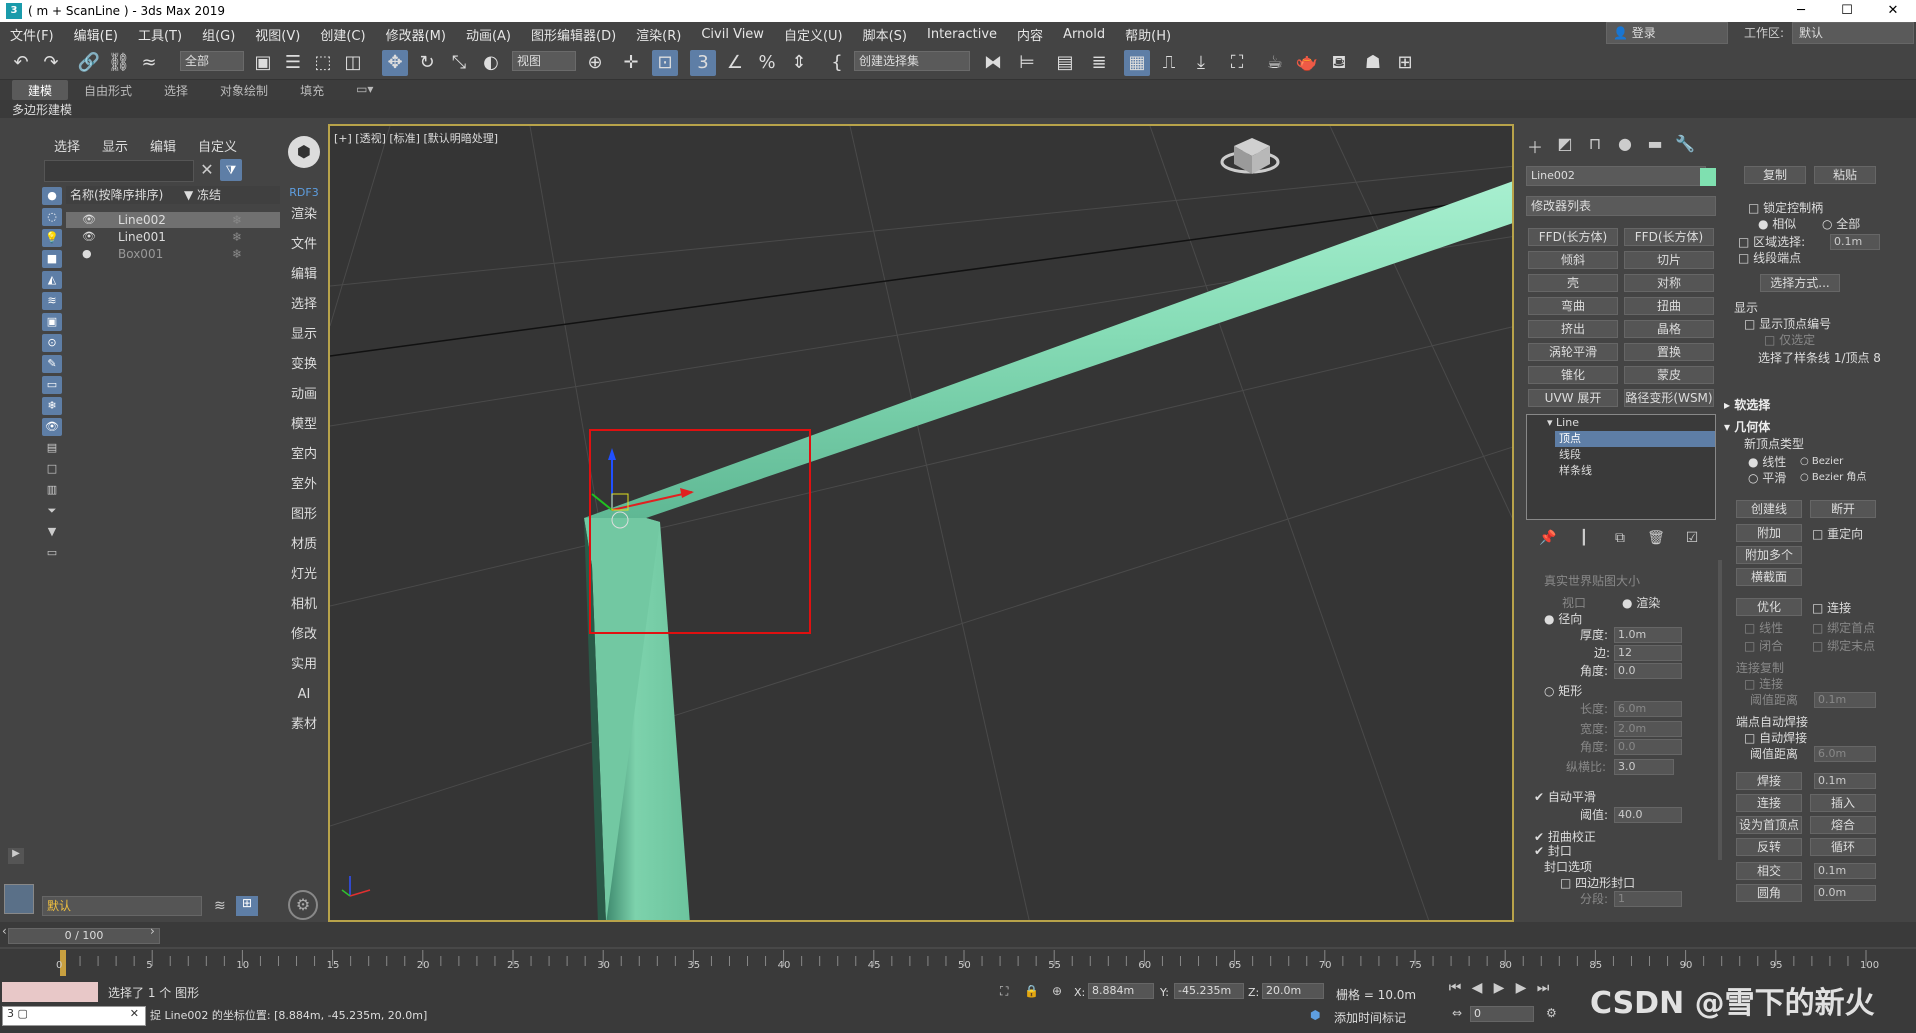 This screenshot has width=1916, height=1033. I want to click on similar-radio: ● 相似, so click(1777, 224).